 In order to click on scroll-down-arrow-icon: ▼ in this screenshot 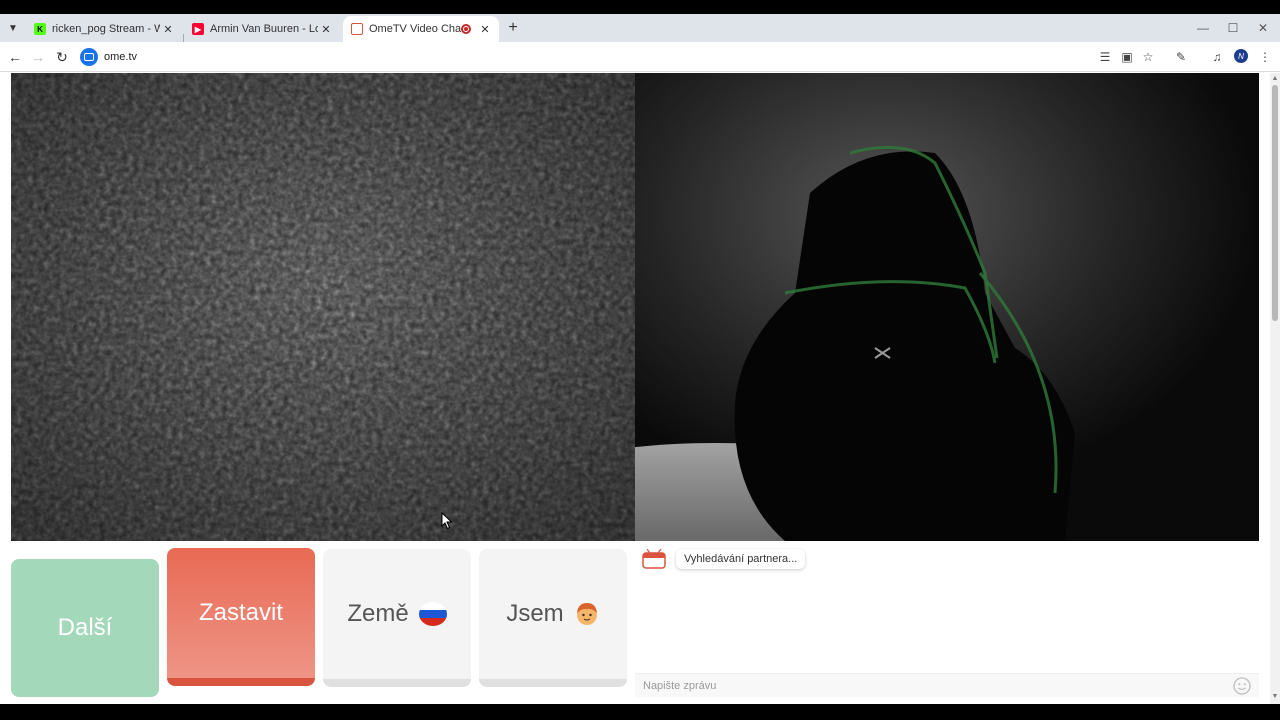, I will do `click(1275, 697)`.